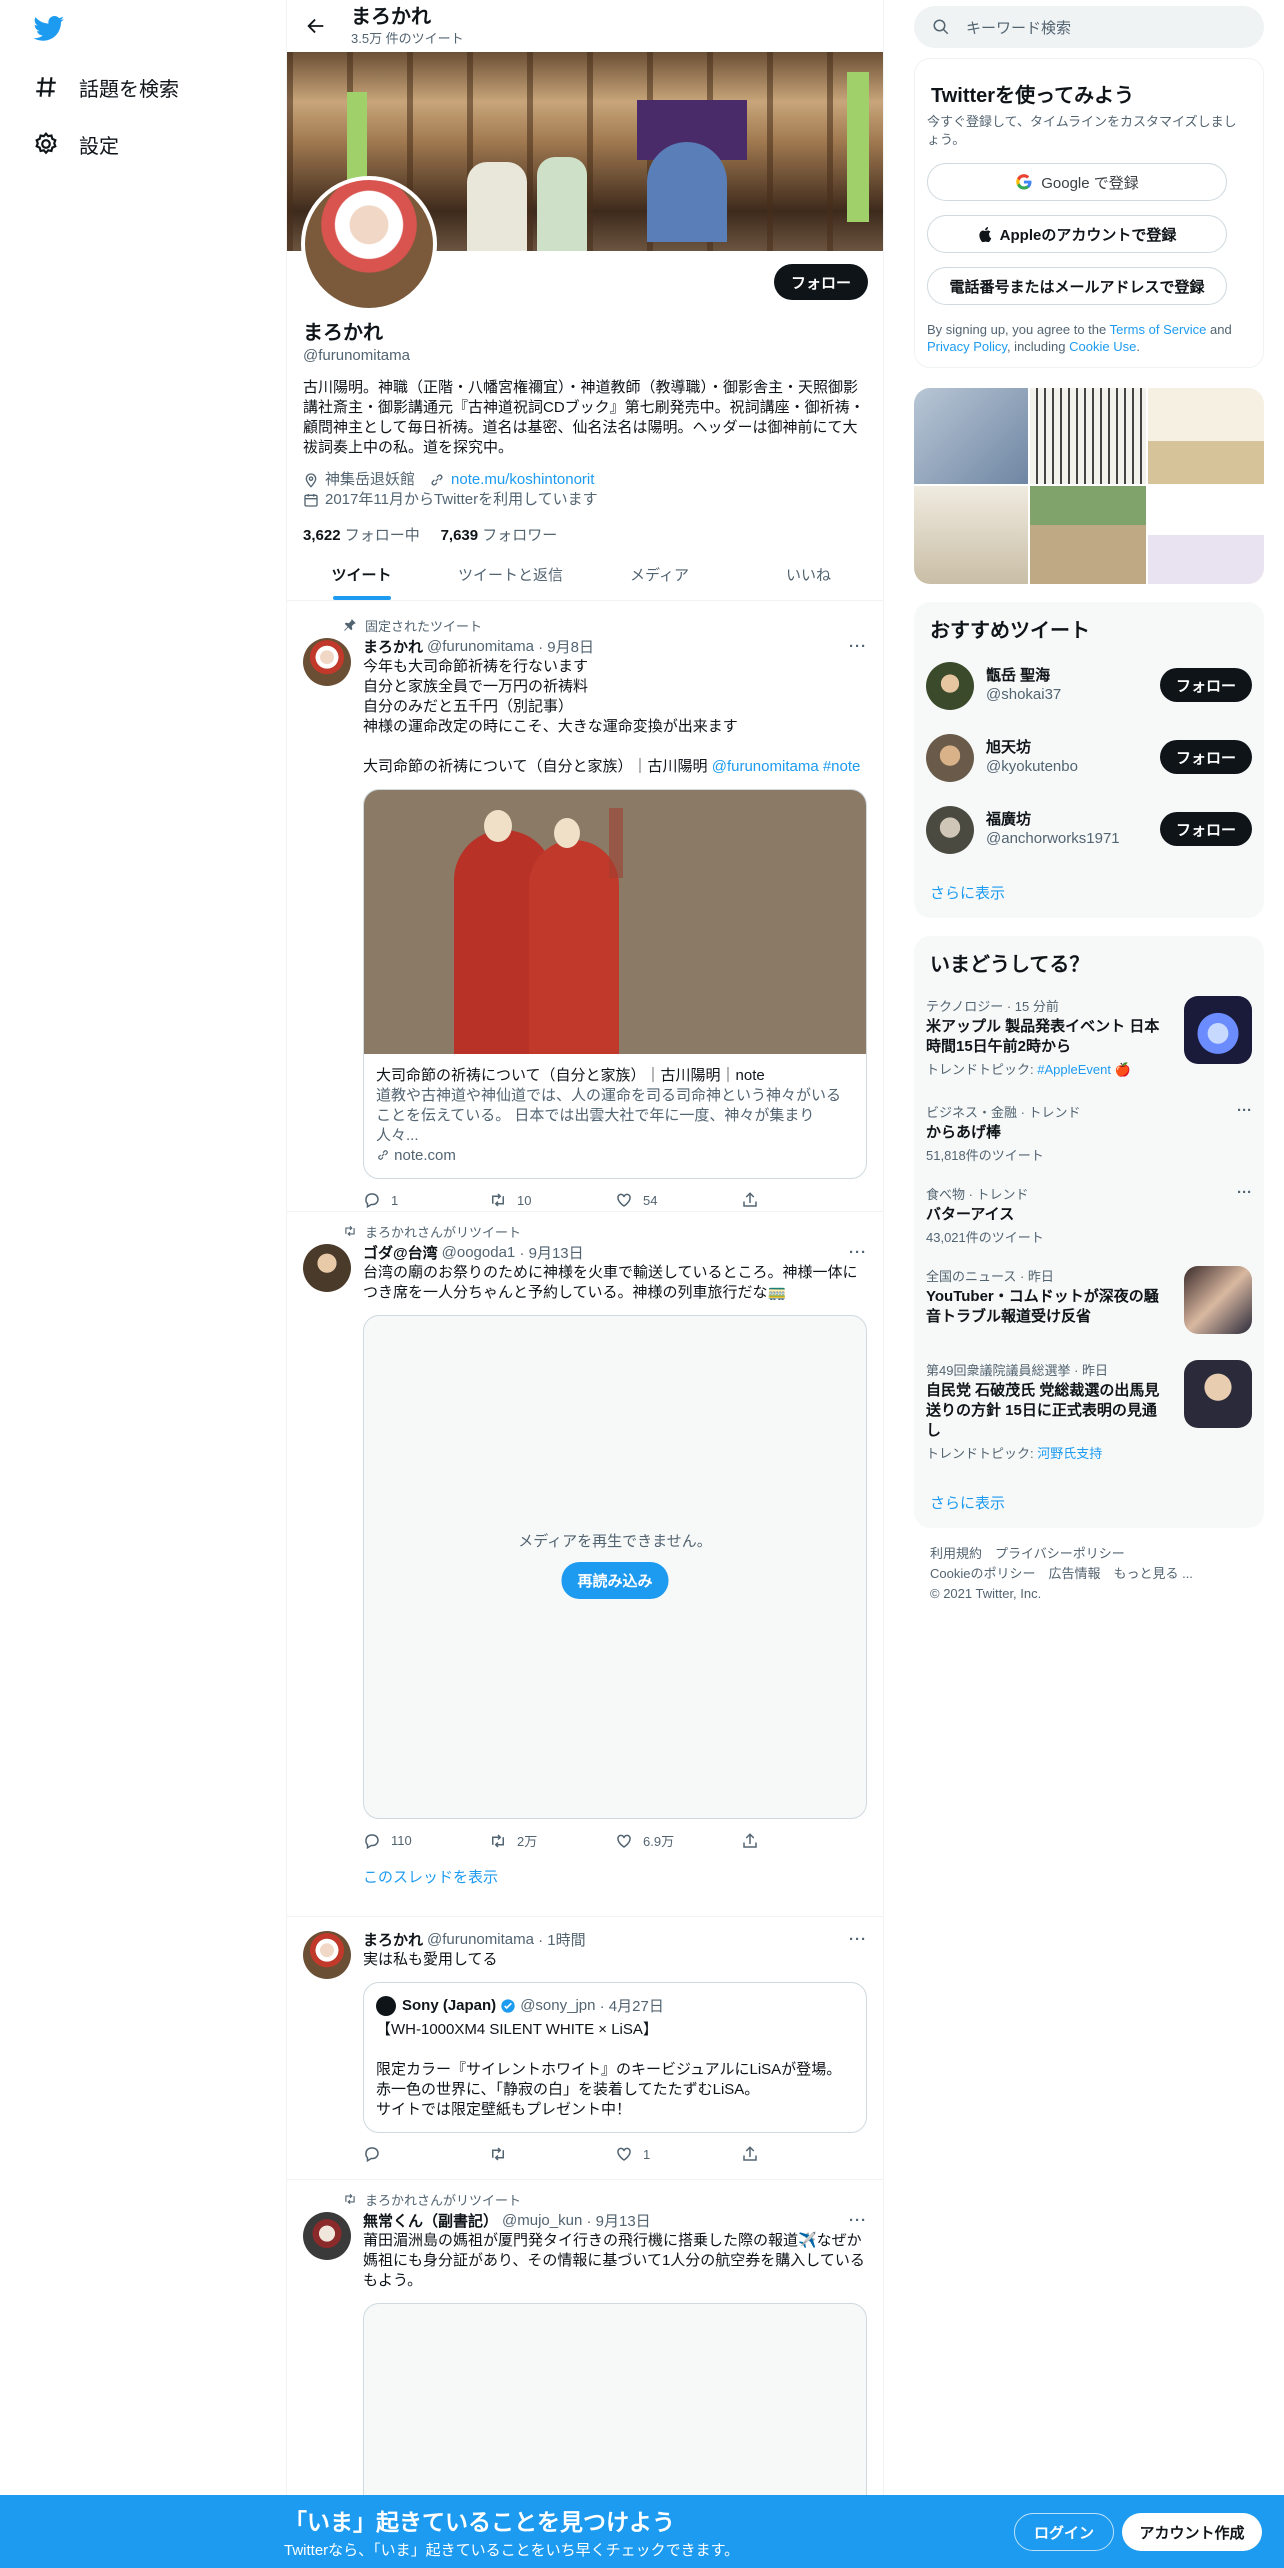 The image size is (1284, 2568). What do you see at coordinates (512, 2550) in the screenshot?
I see `bottom-subtext: Twitterなら、「いま」起きていることをいち早くチェックできます。` at bounding box center [512, 2550].